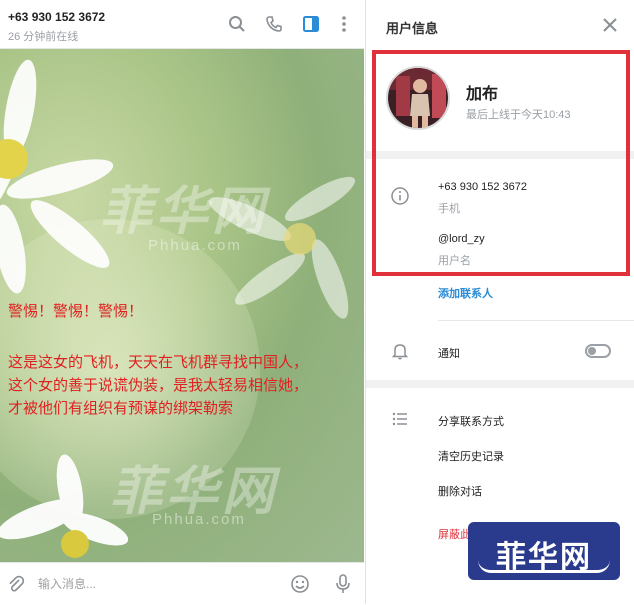 This screenshot has width=634, height=605. What do you see at coordinates (195, 245) in the screenshot?
I see `watermark-top-sub: Phhua.com` at bounding box center [195, 245].